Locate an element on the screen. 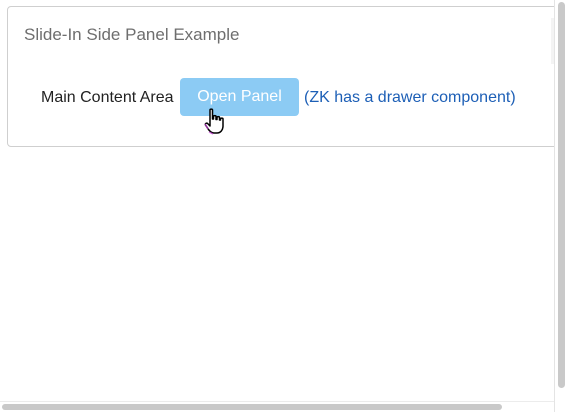  drawer-component-link: (ZK has a drawer component) is located at coordinates (410, 98).